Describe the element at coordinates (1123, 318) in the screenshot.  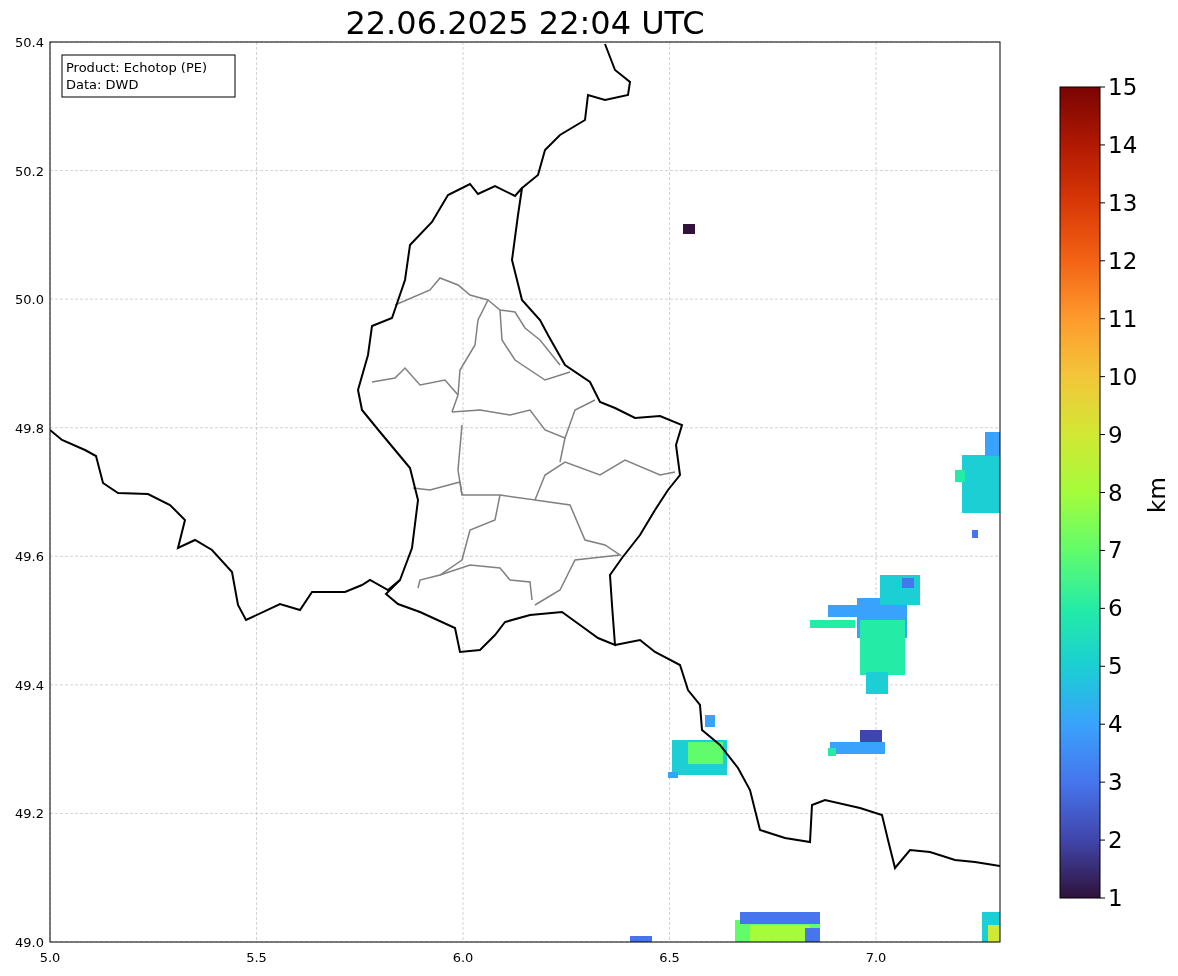
I see `colorbar-tick-label: 11` at that location.